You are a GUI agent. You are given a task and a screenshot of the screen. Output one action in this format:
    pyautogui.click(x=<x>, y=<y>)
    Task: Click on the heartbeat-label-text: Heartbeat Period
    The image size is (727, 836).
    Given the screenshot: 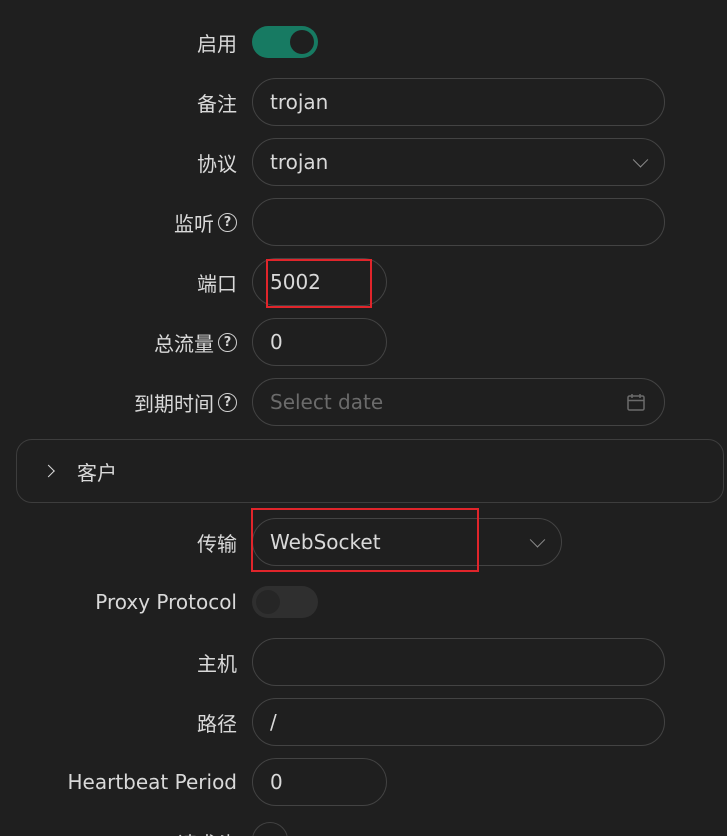 What is the action you would take?
    pyautogui.click(x=152, y=782)
    